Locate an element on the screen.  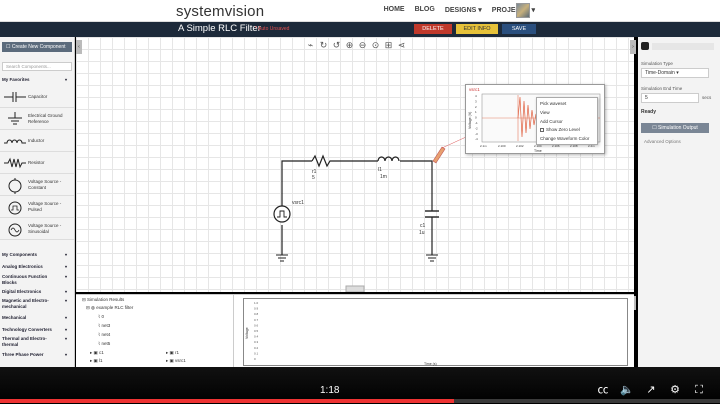
share-icon: ⋖ is located at coordinates (401, 45).